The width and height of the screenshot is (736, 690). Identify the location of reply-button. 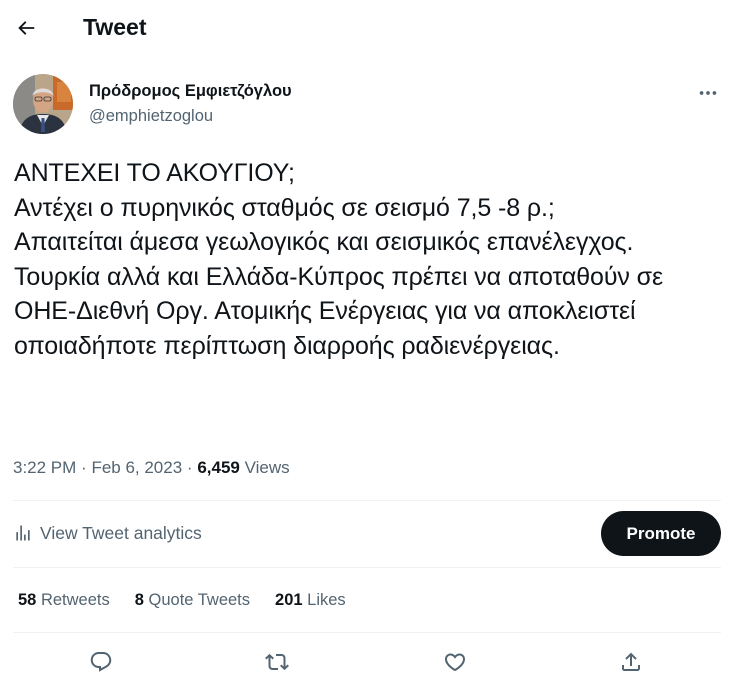
(101, 662).